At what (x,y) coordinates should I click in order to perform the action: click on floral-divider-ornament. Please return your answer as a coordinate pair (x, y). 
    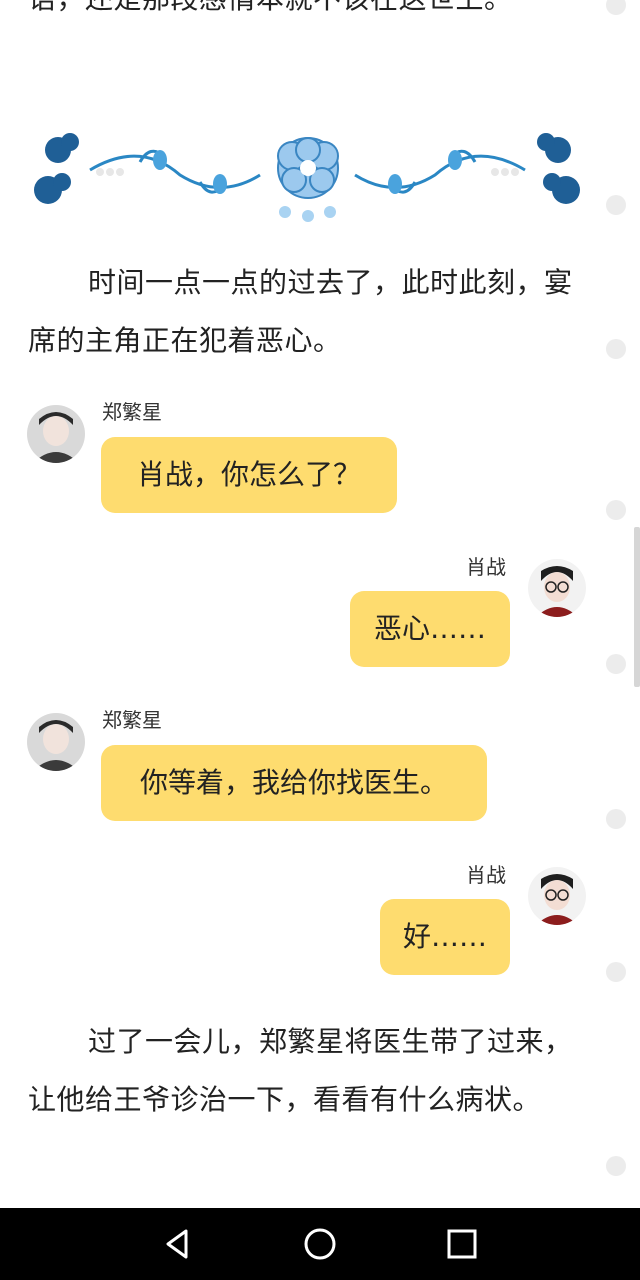
    Looking at the image, I should click on (307, 177).